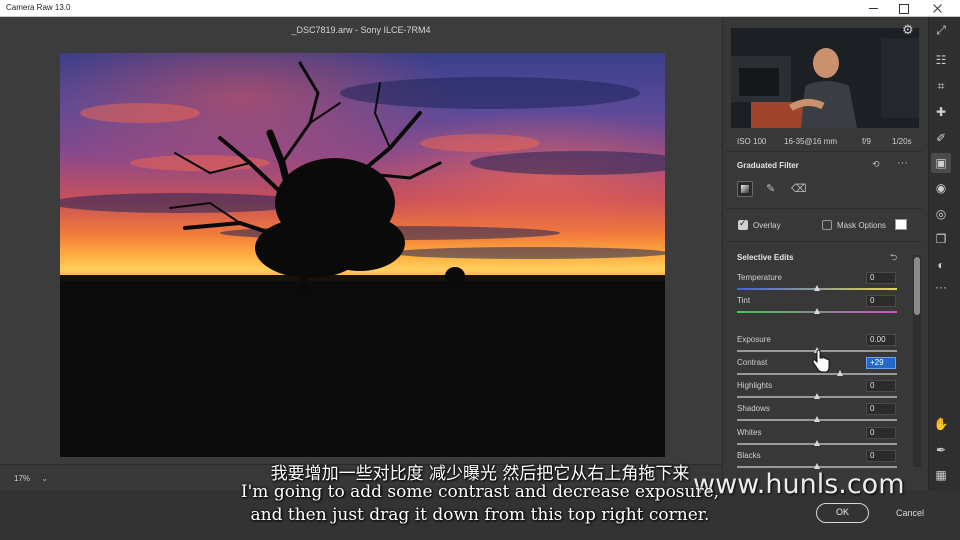  I want to click on close-button, so click(937, 8).